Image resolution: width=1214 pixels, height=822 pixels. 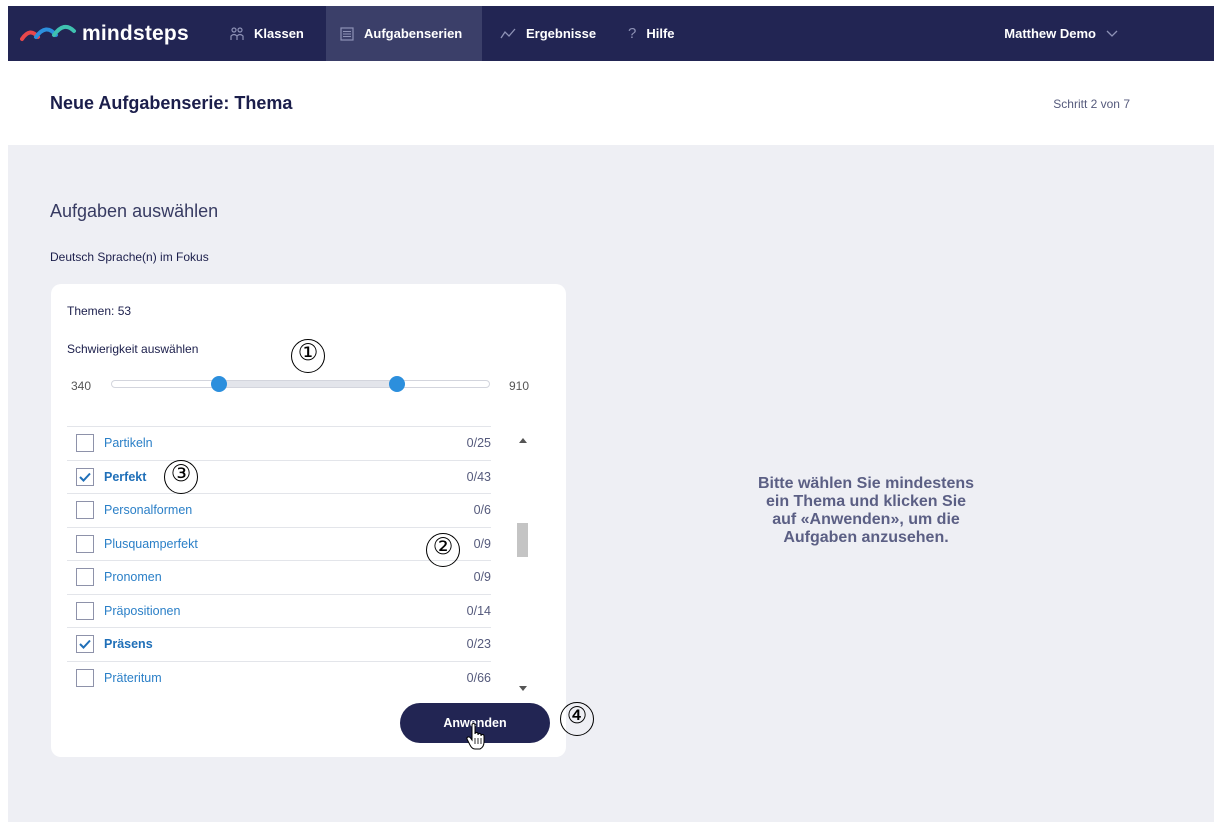 What do you see at coordinates (482, 510) in the screenshot?
I see `topic-count: 0/6` at bounding box center [482, 510].